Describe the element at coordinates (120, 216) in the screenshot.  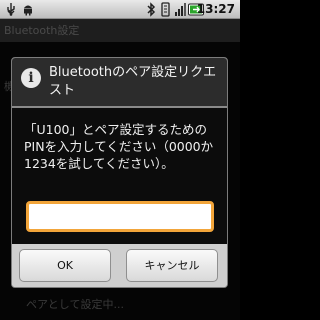
I see `pin-input` at that location.